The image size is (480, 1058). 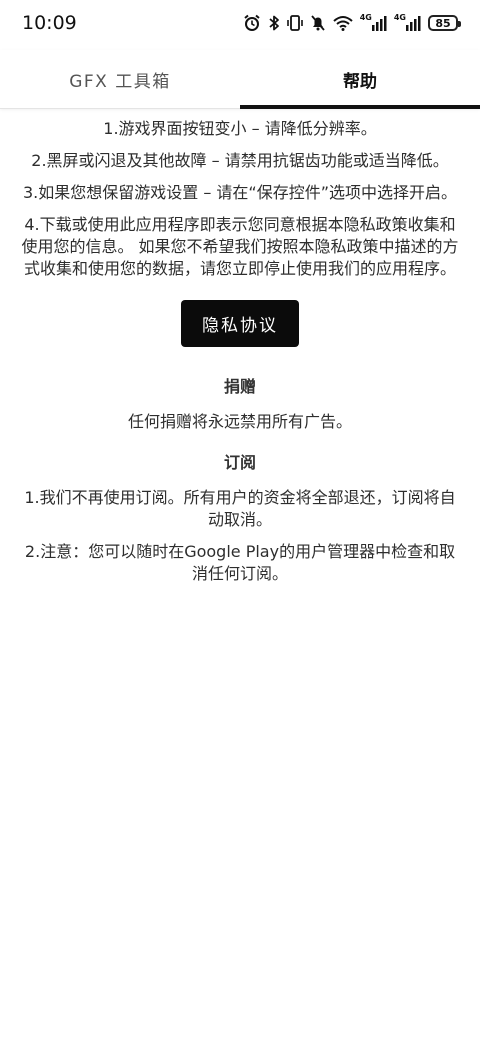 I want to click on privacy-button-container: 隐私协议, so click(x=240, y=323).